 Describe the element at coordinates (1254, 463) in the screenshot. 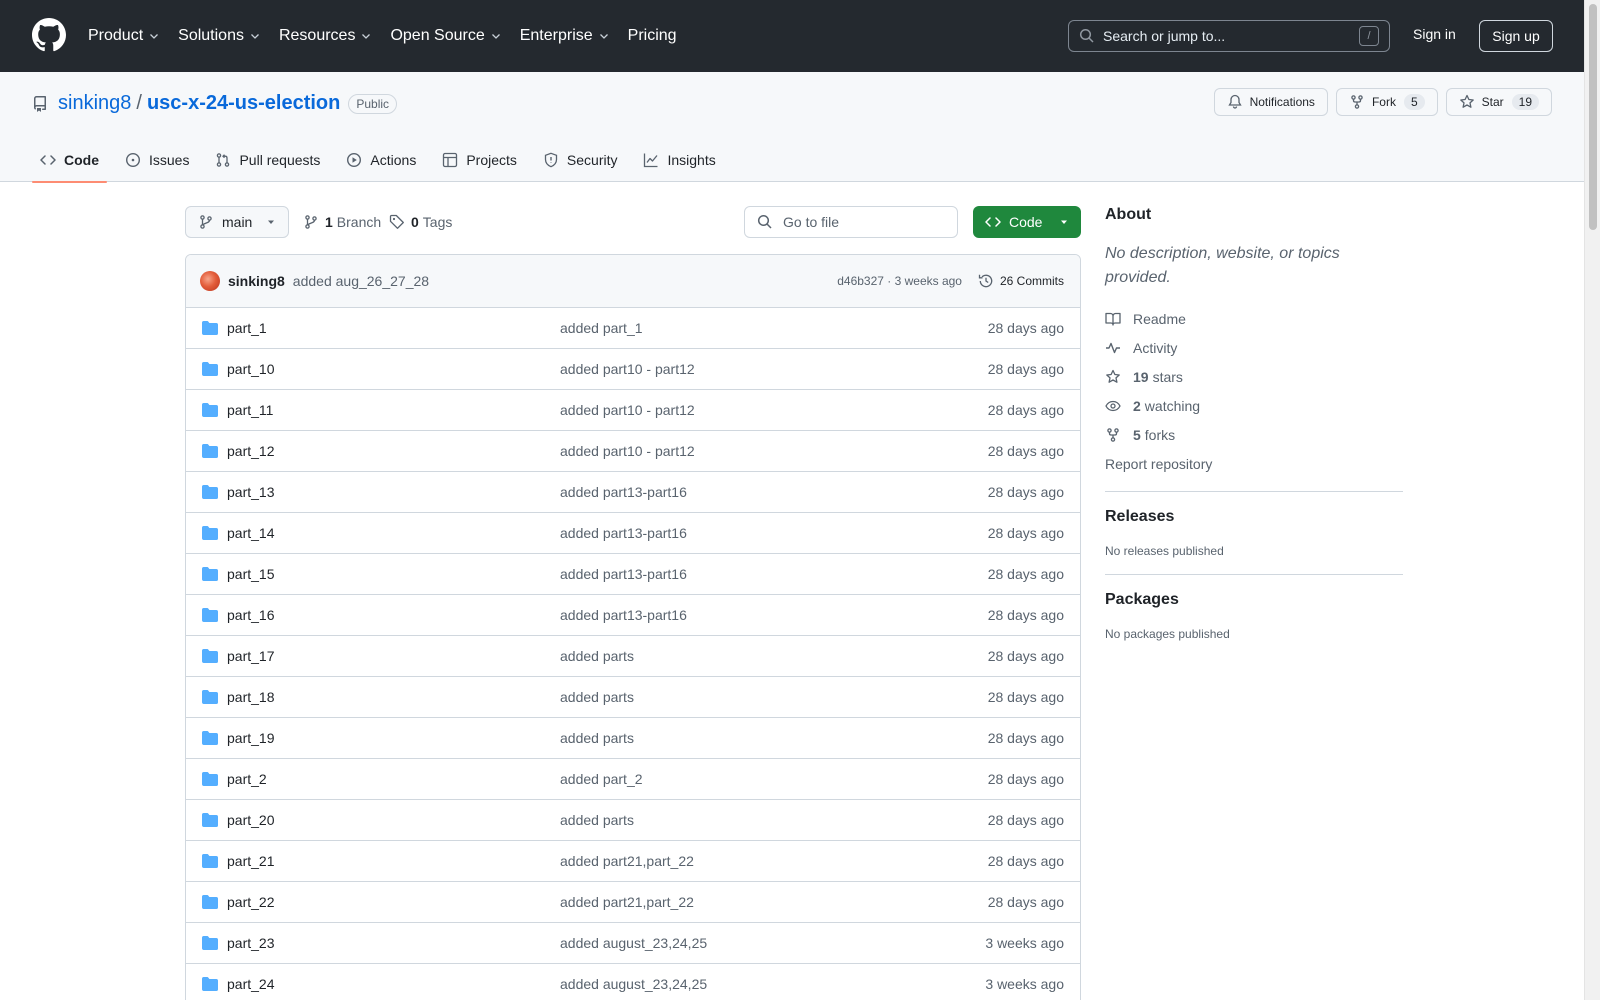

I see `report-repository-link: Report repository` at that location.